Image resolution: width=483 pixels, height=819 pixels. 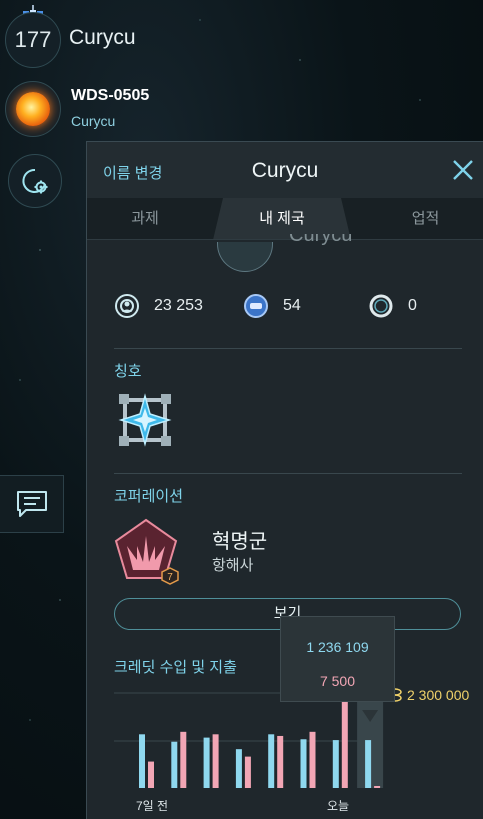 I want to click on level-number: 177, so click(x=33, y=39).